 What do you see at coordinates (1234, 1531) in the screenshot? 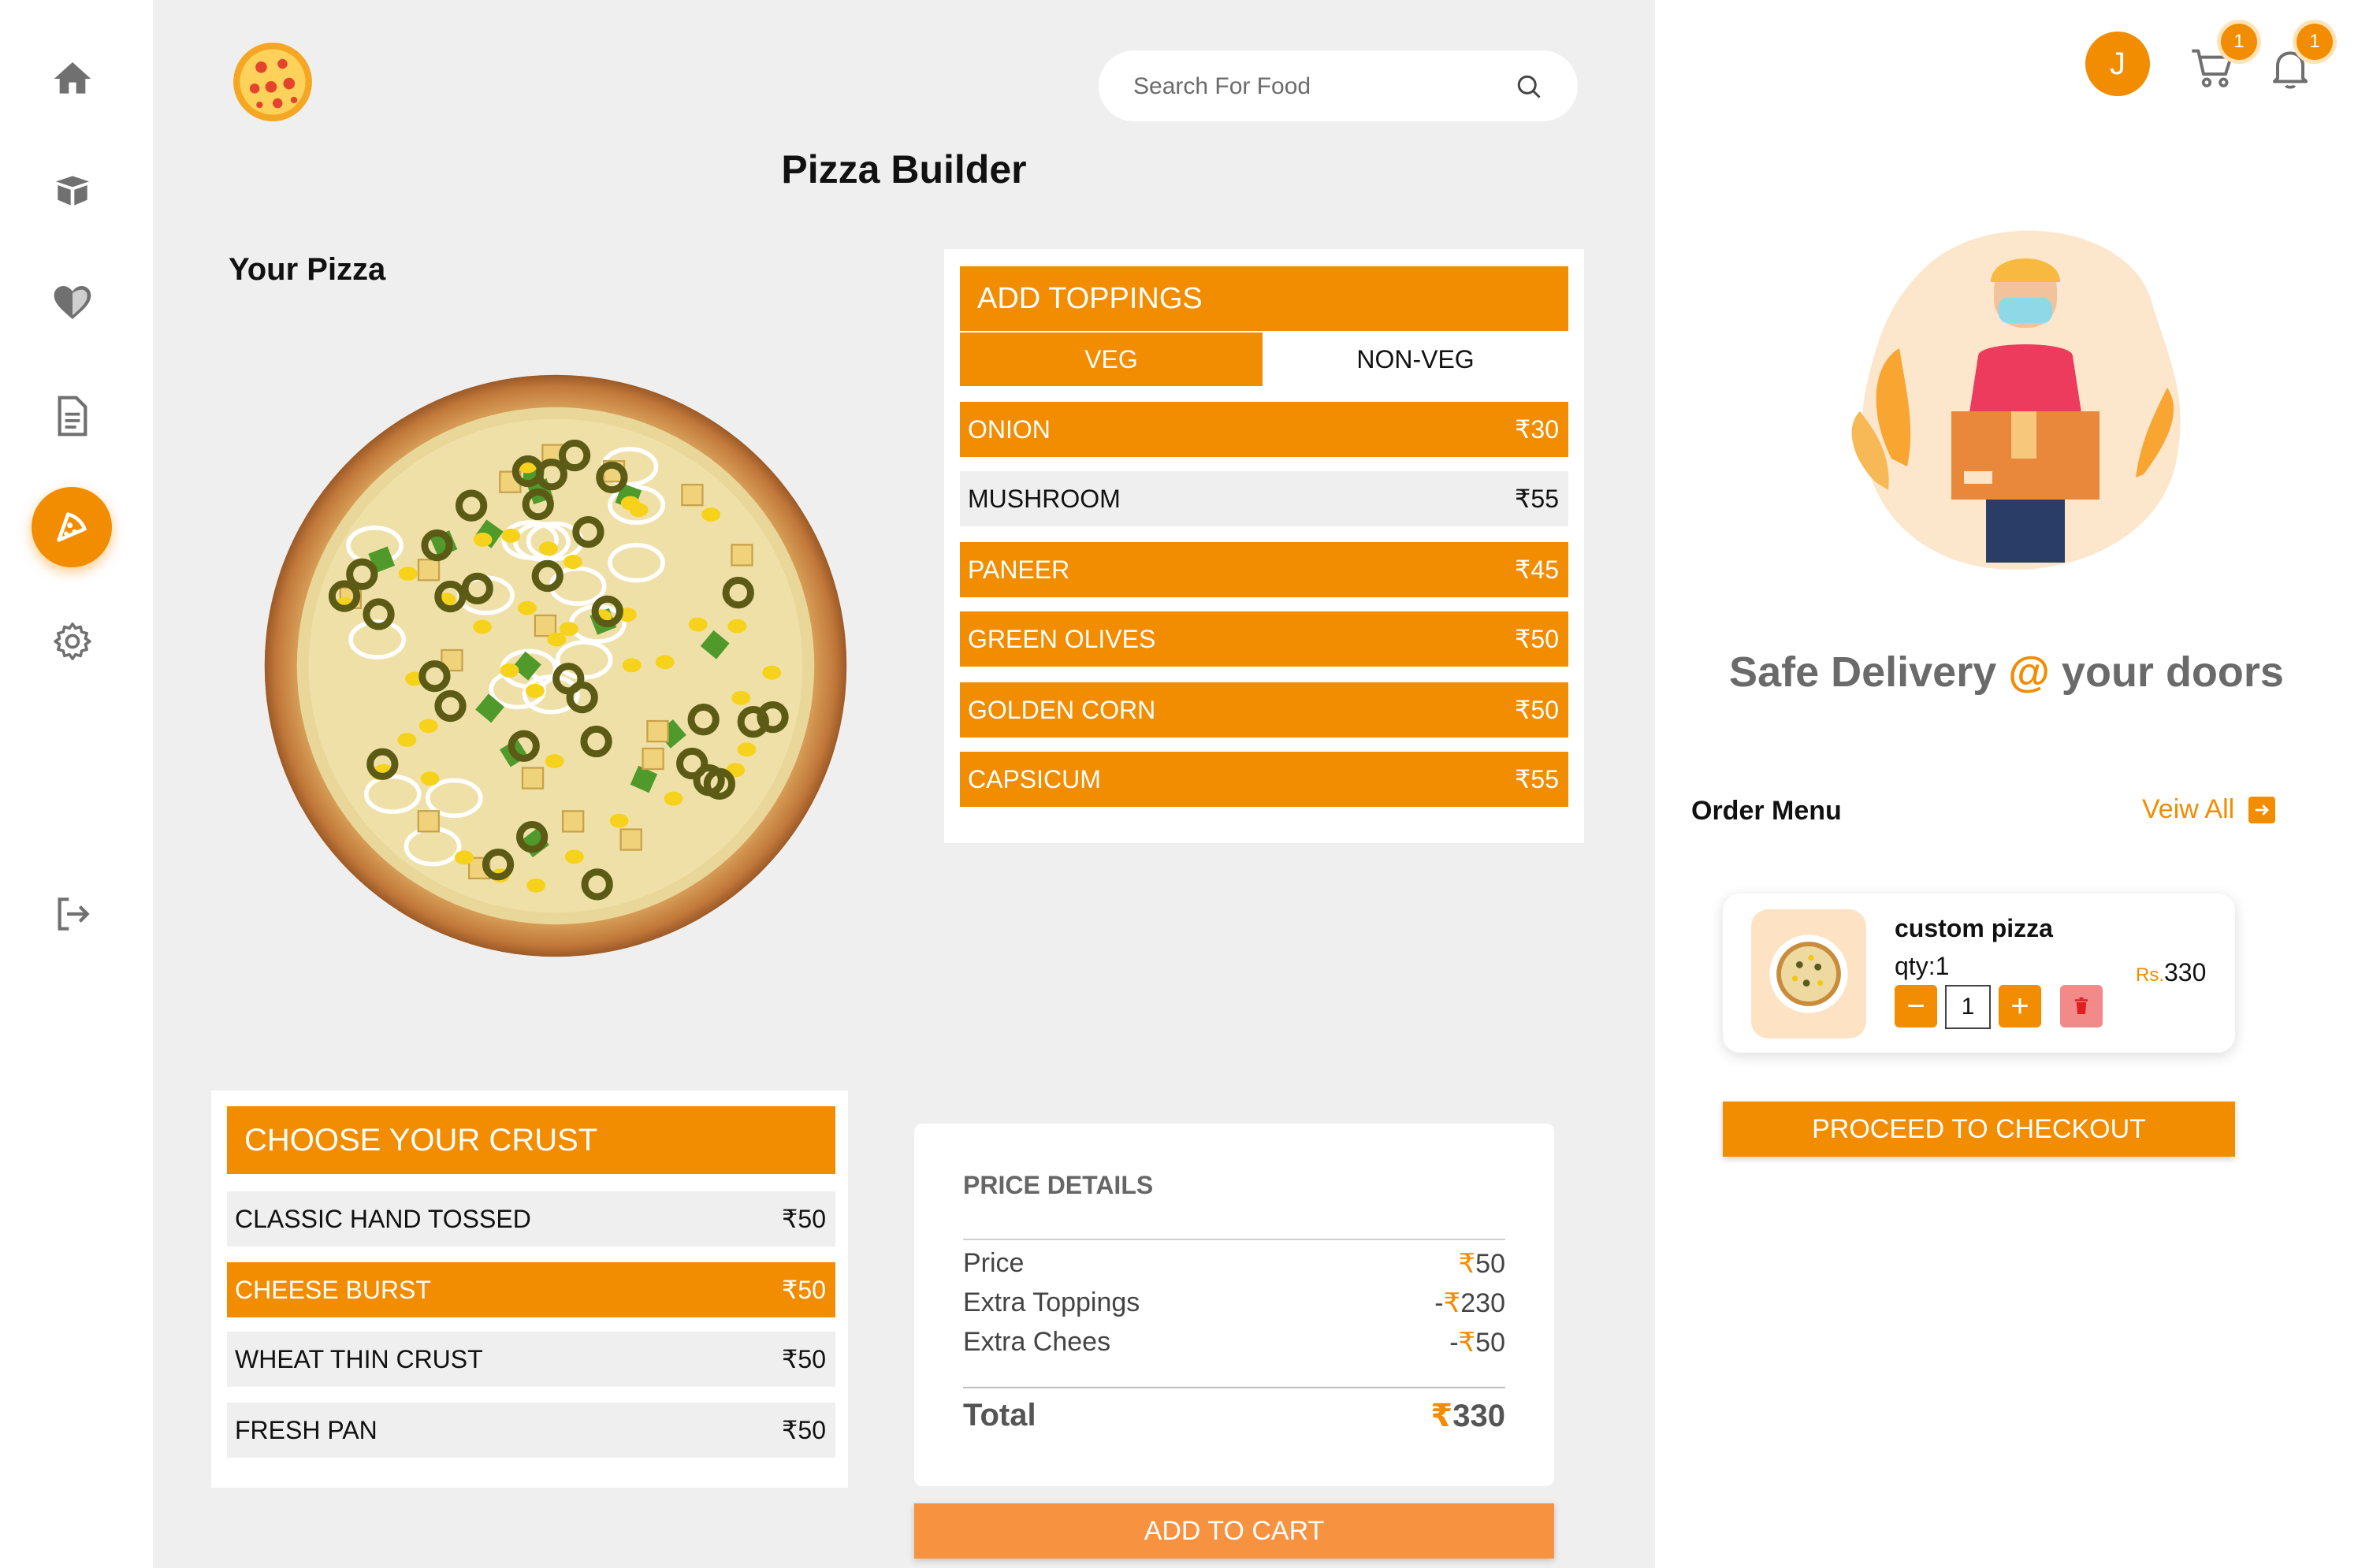
I see `add-to-cart-button: ADD TO CART` at bounding box center [1234, 1531].